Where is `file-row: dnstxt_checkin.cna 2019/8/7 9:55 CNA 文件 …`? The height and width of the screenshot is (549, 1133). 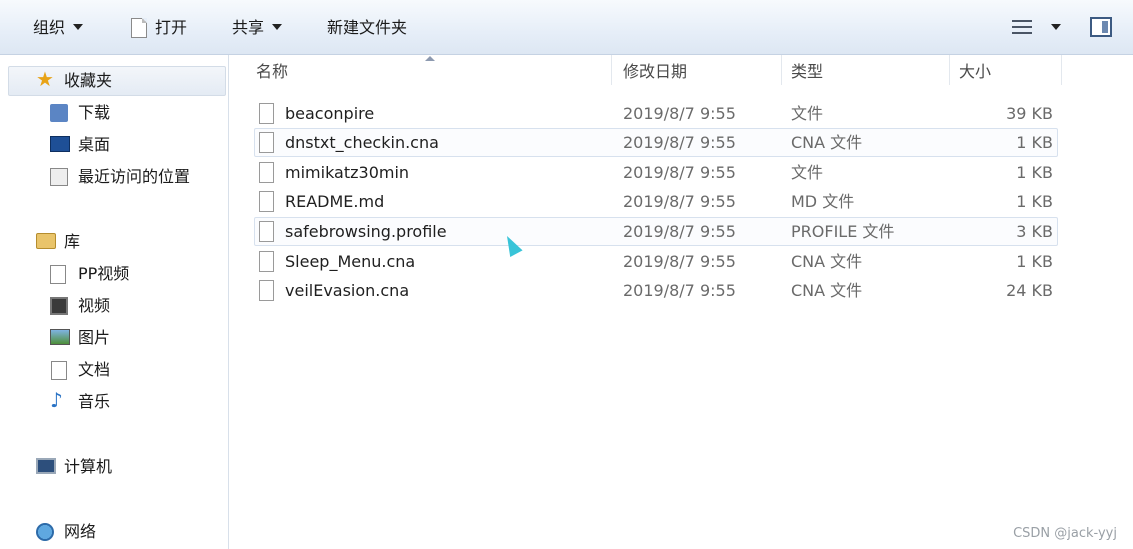 file-row: dnstxt_checkin.cna 2019/8/7 9:55 CNA 文件 … is located at coordinates (656, 142).